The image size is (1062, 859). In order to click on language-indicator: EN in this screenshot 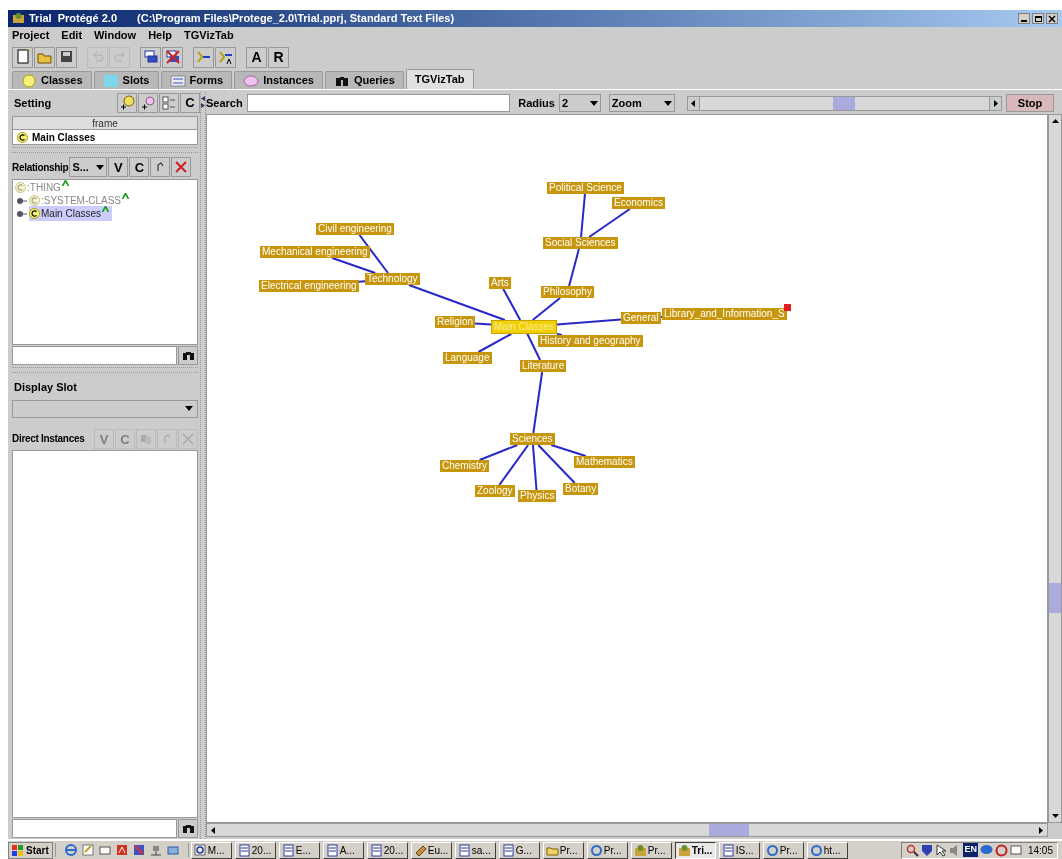, I will do `click(970, 850)`.